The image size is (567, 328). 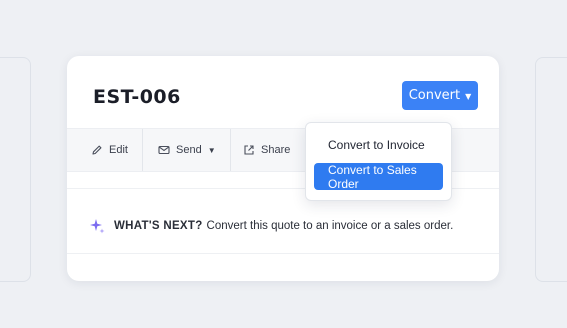 I want to click on section-divider, so click(x=283, y=253).